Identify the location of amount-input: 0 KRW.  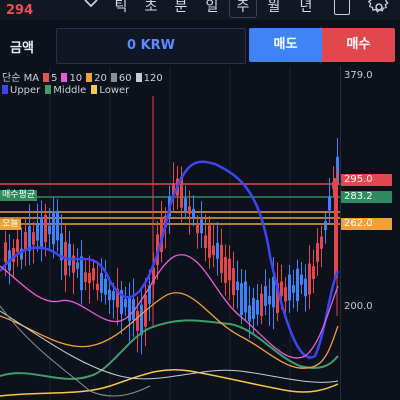
(151, 46).